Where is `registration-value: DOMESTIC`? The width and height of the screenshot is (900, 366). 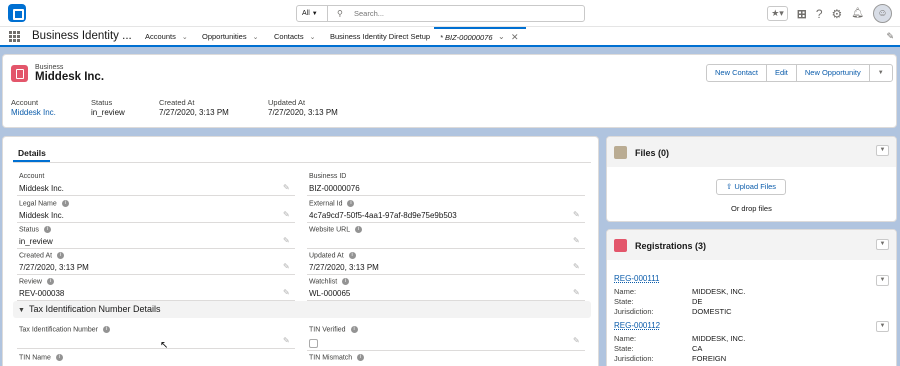 registration-value: DOMESTIC is located at coordinates (712, 311).